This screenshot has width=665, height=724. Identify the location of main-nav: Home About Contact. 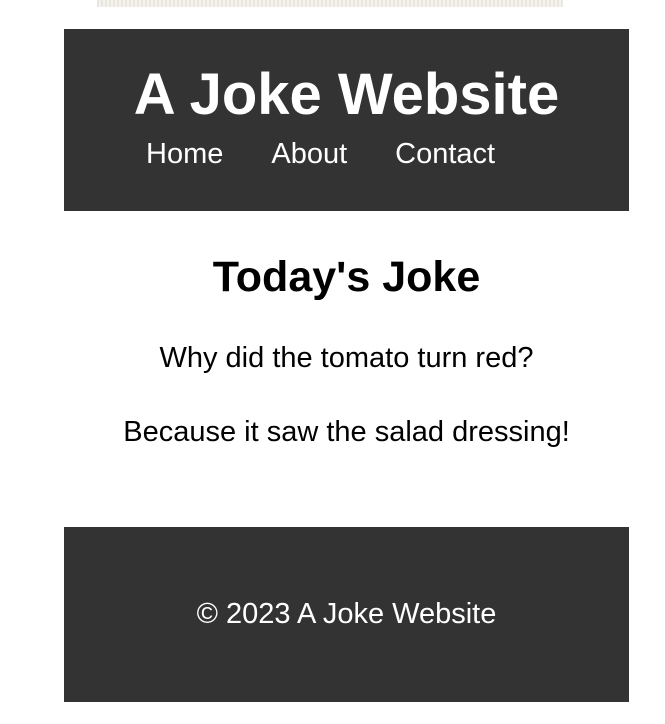
(320, 154).